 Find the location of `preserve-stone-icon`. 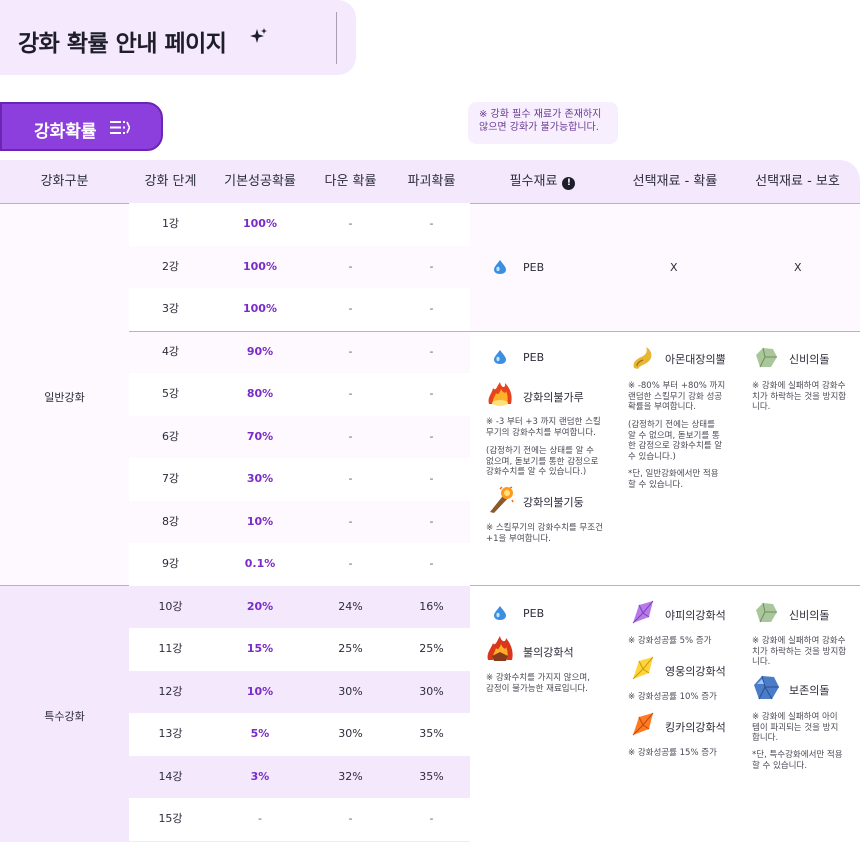

preserve-stone-icon is located at coordinates (766, 687).